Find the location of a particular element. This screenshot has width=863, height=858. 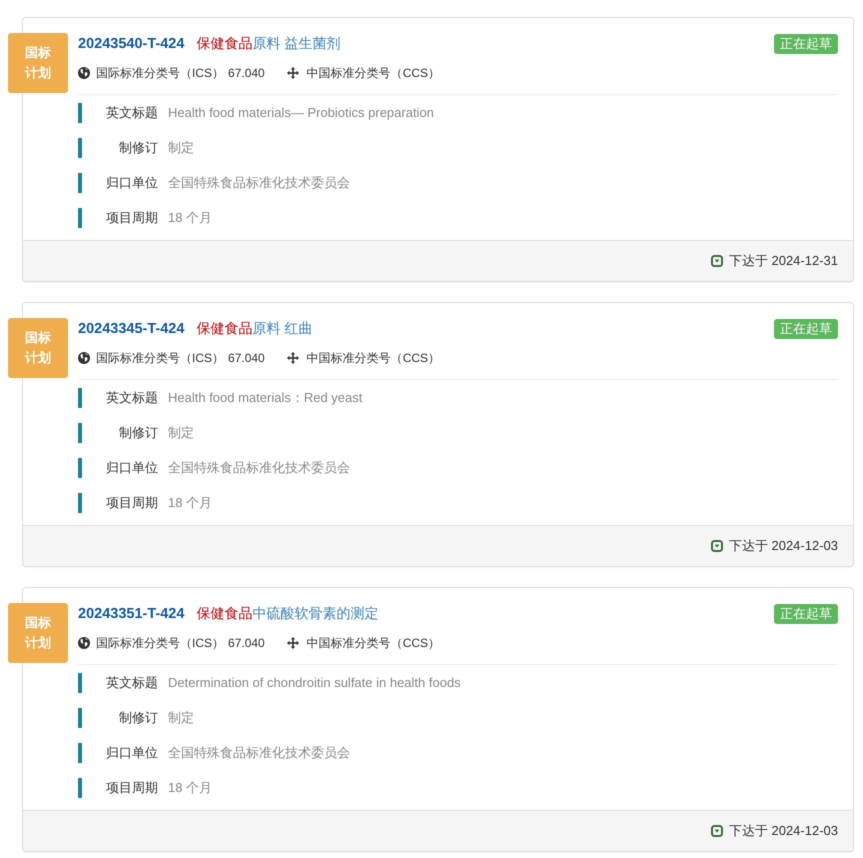

field-value: Health food materials— Probiotics preparation is located at coordinates (301, 112).